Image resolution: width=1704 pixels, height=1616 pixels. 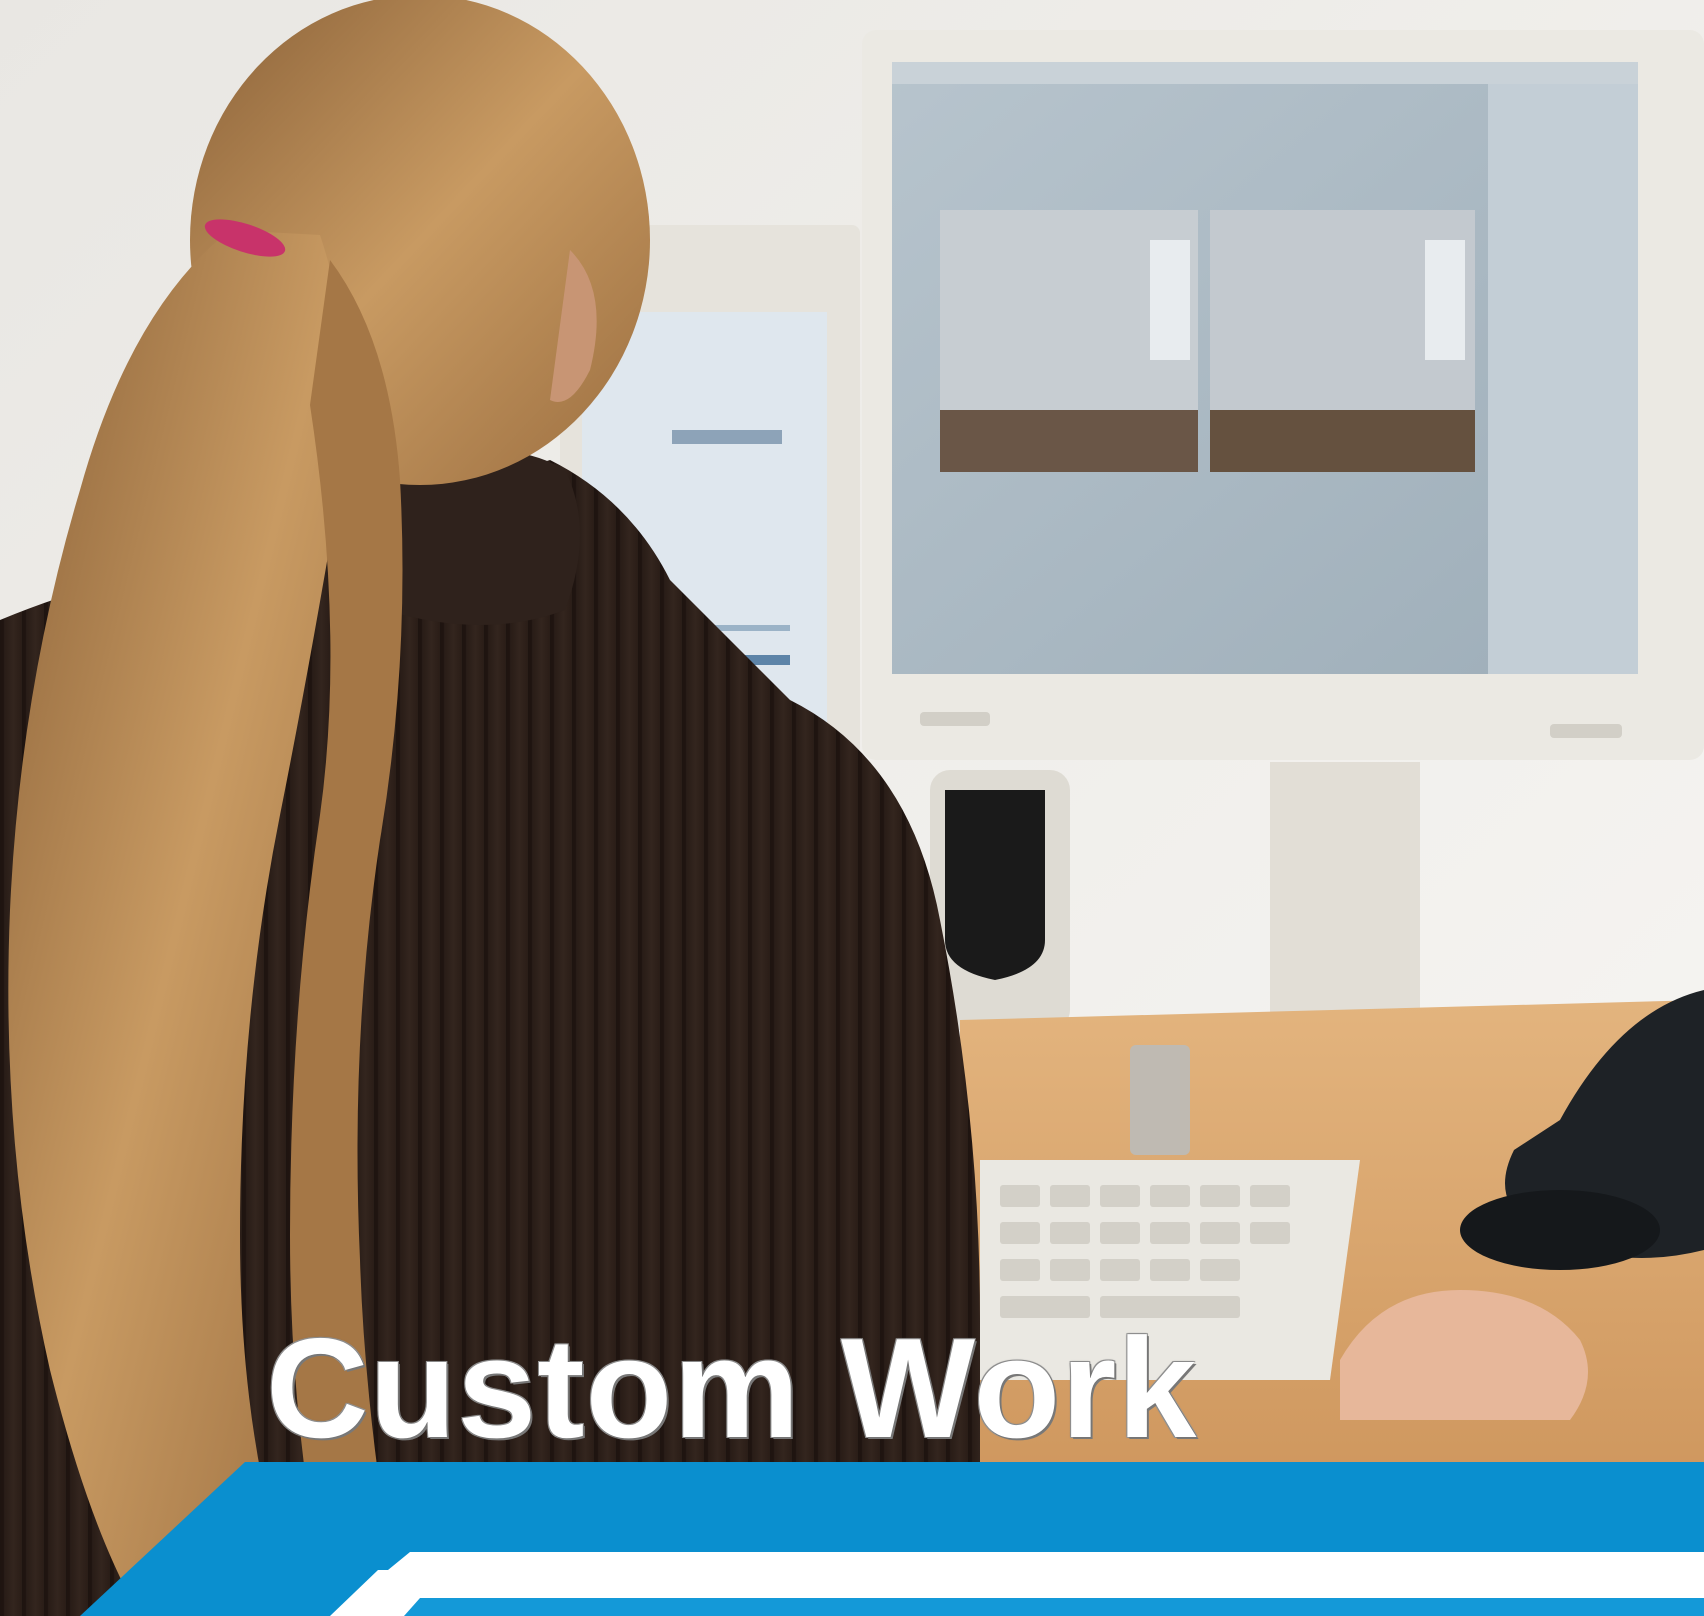 What do you see at coordinates (1160, 1100) in the screenshot?
I see `cup` at bounding box center [1160, 1100].